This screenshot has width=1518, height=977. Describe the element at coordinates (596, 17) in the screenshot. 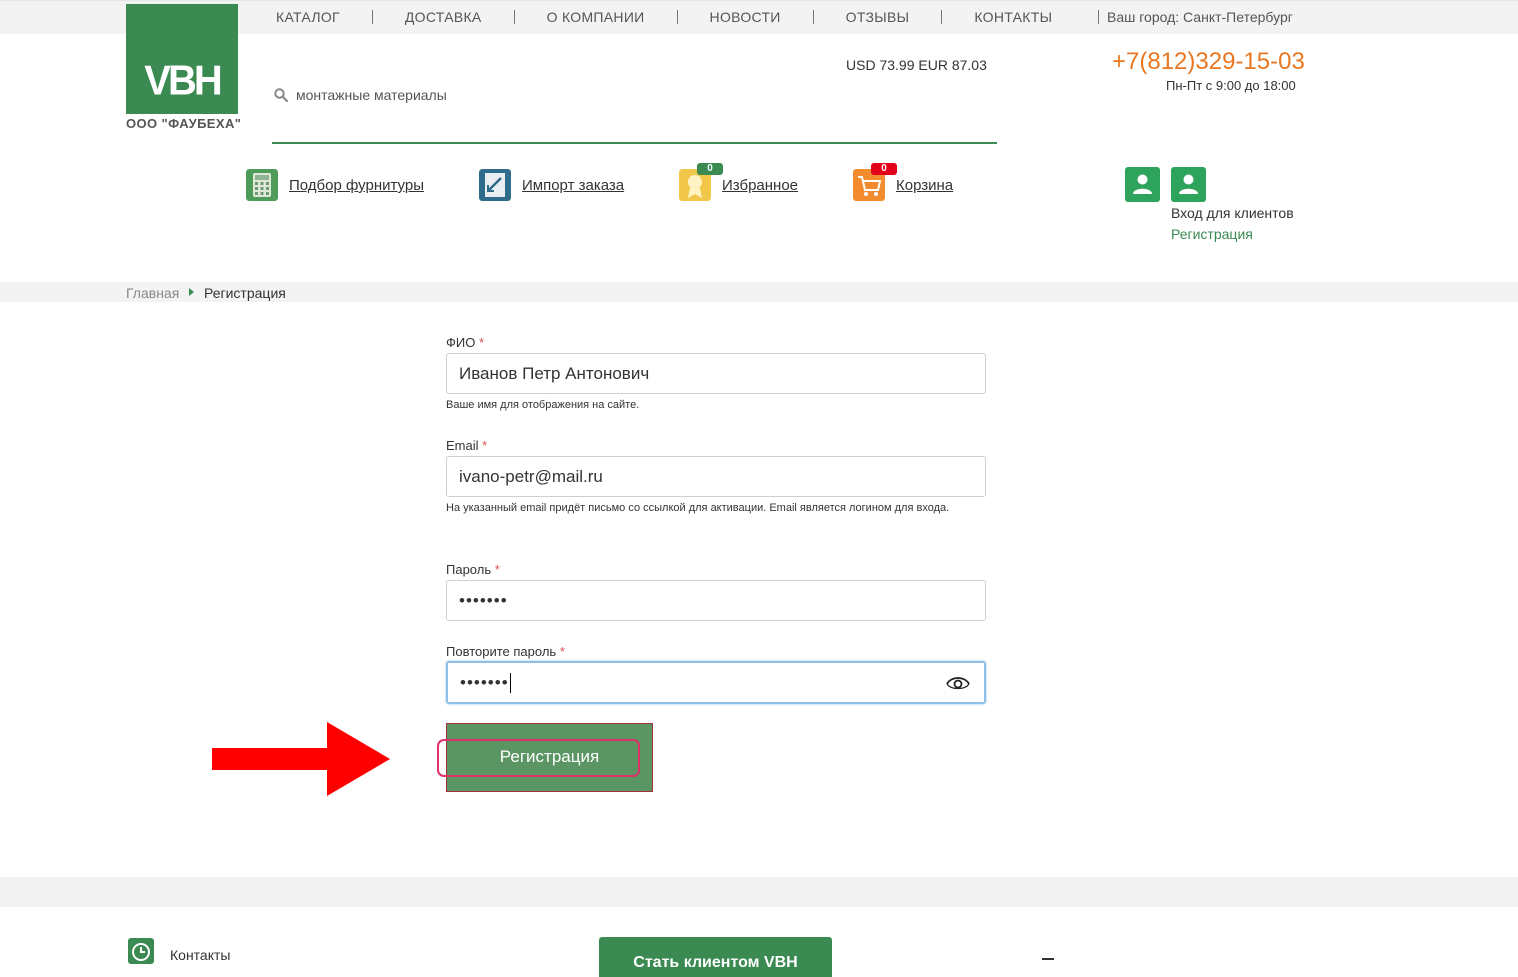

I see `nav-about: О КОМПАНИИ` at that location.